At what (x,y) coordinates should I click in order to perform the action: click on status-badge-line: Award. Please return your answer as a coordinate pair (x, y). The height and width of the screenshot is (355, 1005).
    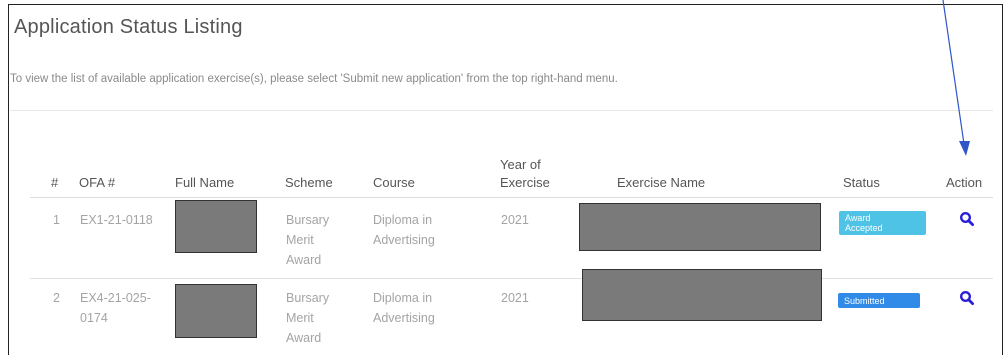
    Looking at the image, I should click on (858, 218).